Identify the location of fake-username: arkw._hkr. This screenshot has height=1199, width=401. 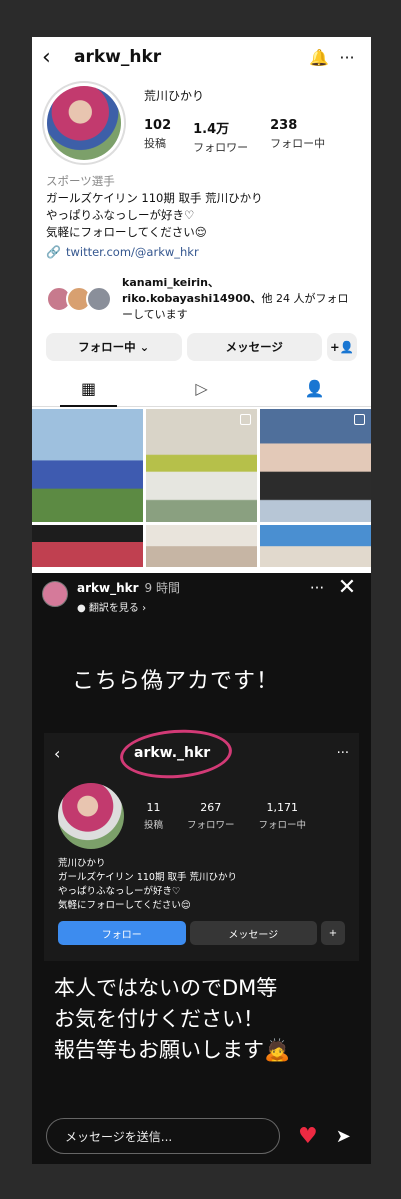
(227, 754).